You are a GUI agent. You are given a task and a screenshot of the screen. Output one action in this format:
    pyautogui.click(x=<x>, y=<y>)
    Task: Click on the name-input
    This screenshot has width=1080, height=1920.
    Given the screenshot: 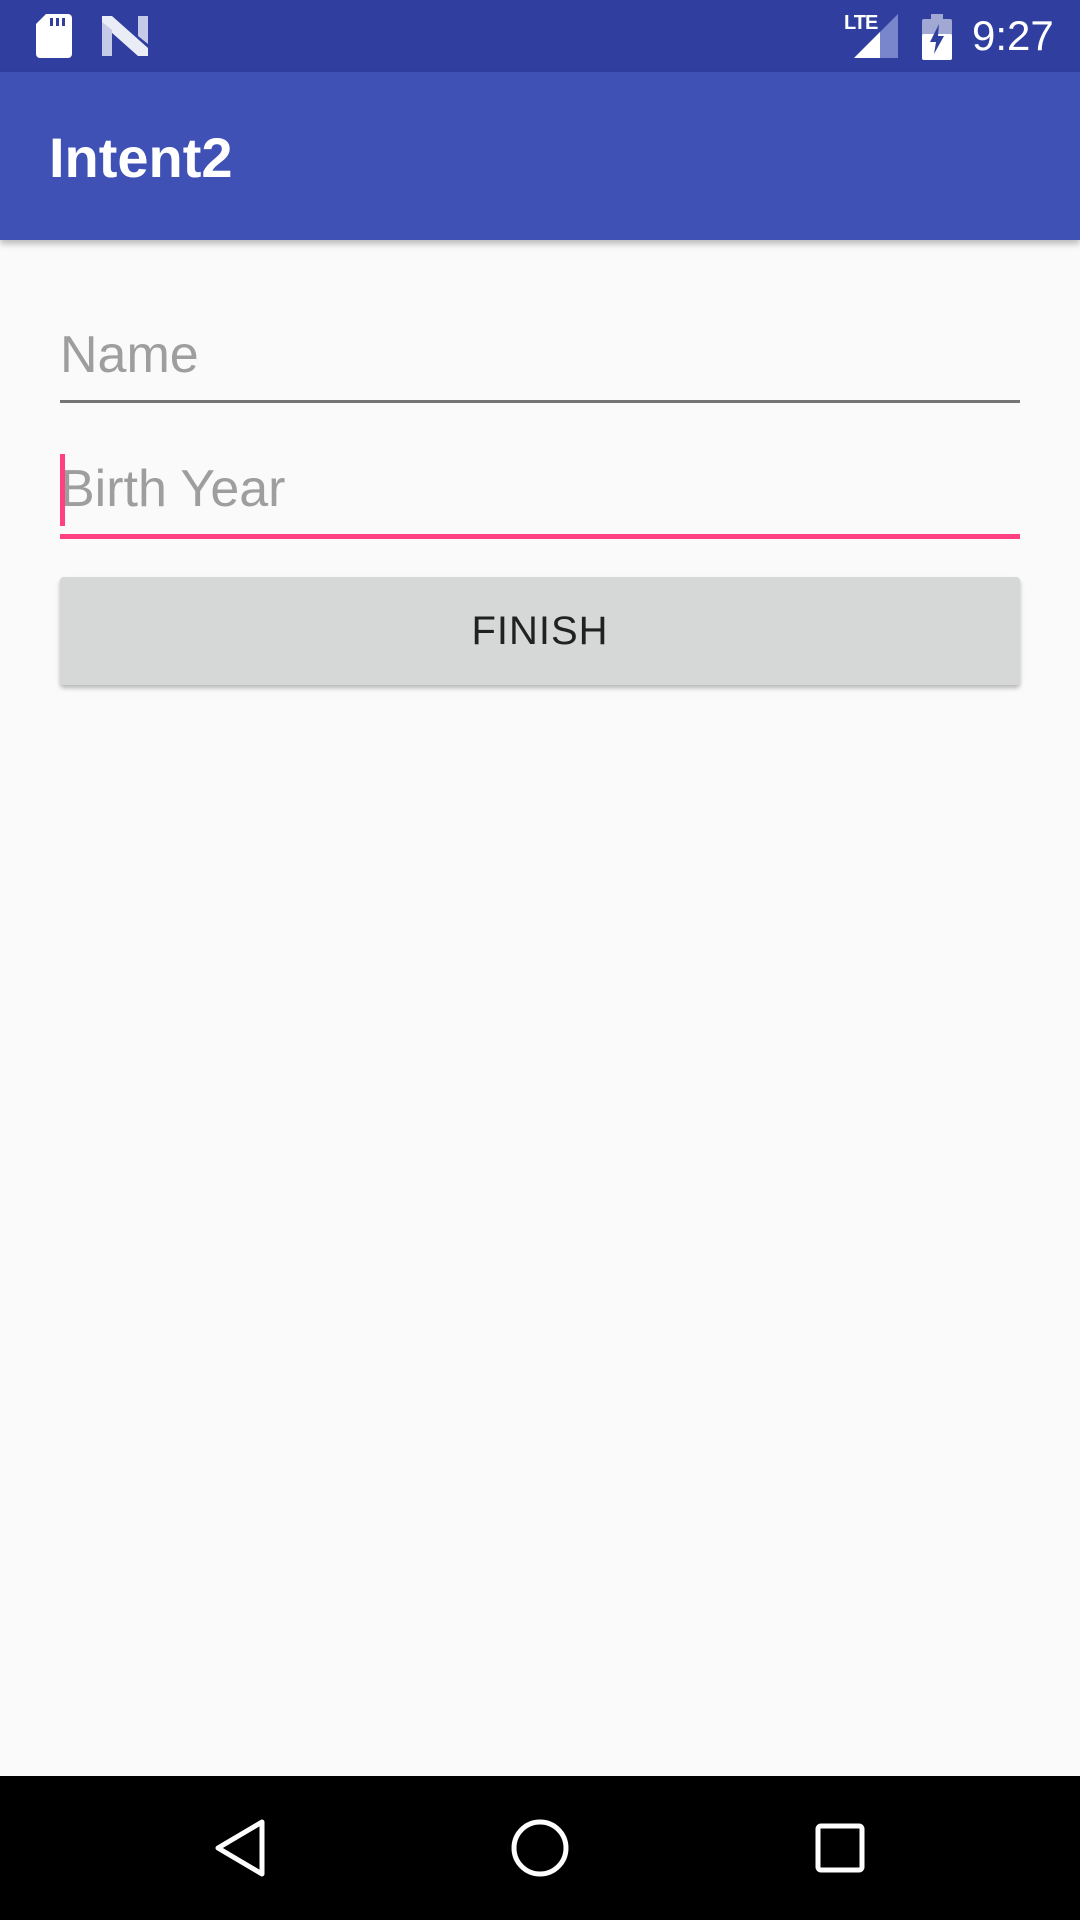 What is the action you would take?
    pyautogui.click(x=540, y=355)
    